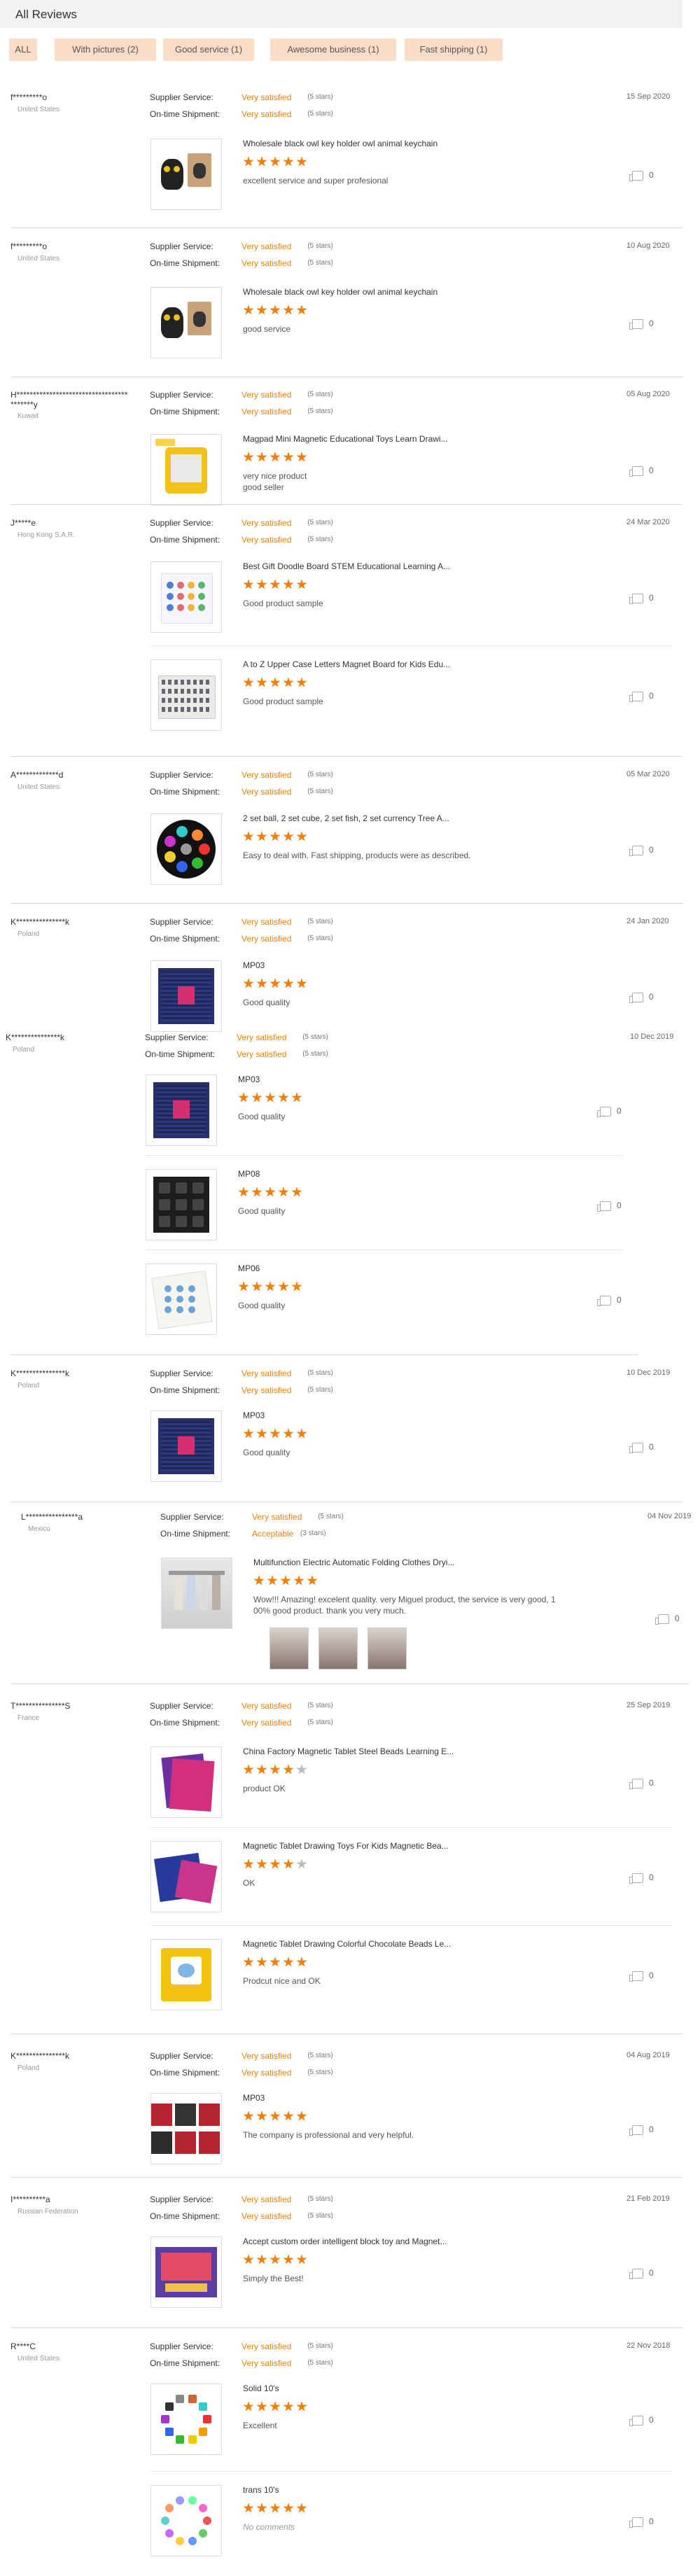  Describe the element at coordinates (249, 1268) in the screenshot. I see `product-name: MP06` at that location.